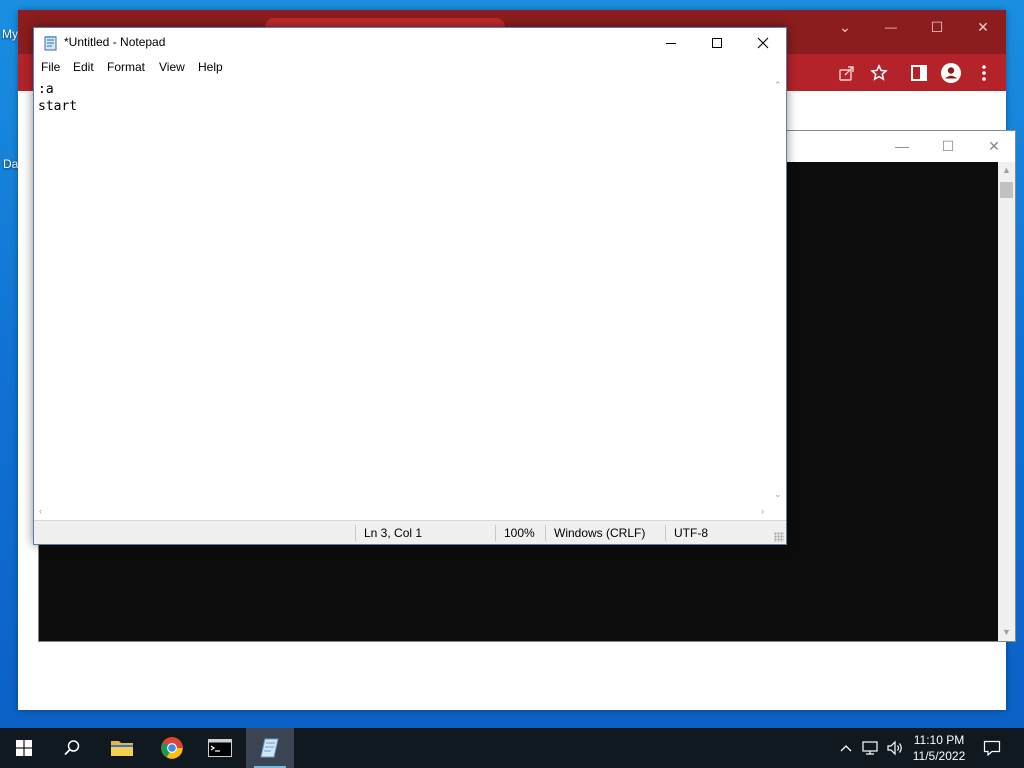 Image resolution: width=1024 pixels, height=768 pixels. What do you see at coordinates (1006, 190) in the screenshot?
I see `console-scroll-thumb` at bounding box center [1006, 190].